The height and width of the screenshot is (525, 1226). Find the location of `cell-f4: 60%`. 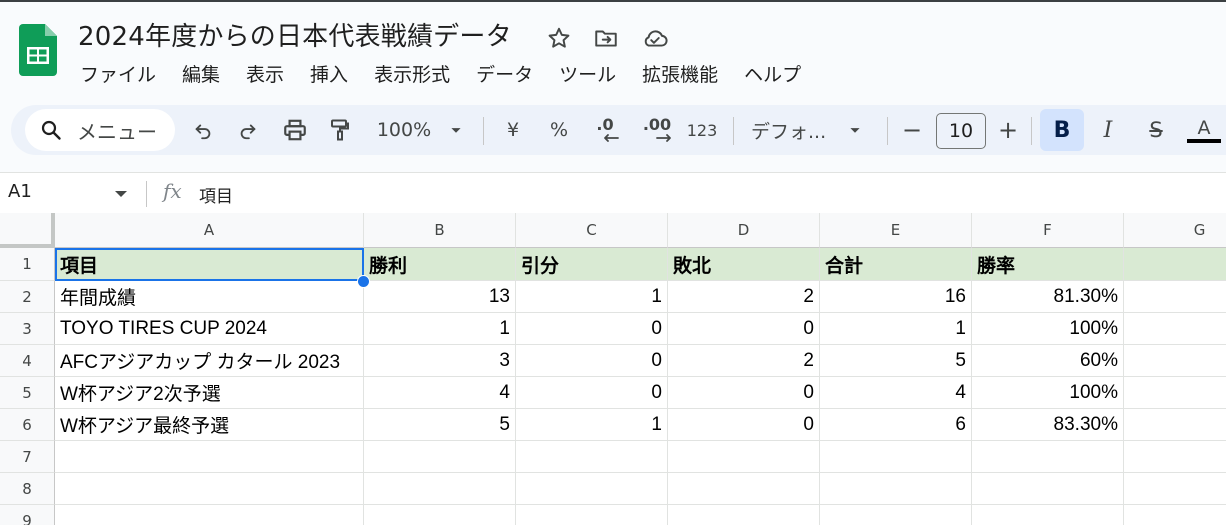

cell-f4: 60% is located at coordinates (1048, 361).